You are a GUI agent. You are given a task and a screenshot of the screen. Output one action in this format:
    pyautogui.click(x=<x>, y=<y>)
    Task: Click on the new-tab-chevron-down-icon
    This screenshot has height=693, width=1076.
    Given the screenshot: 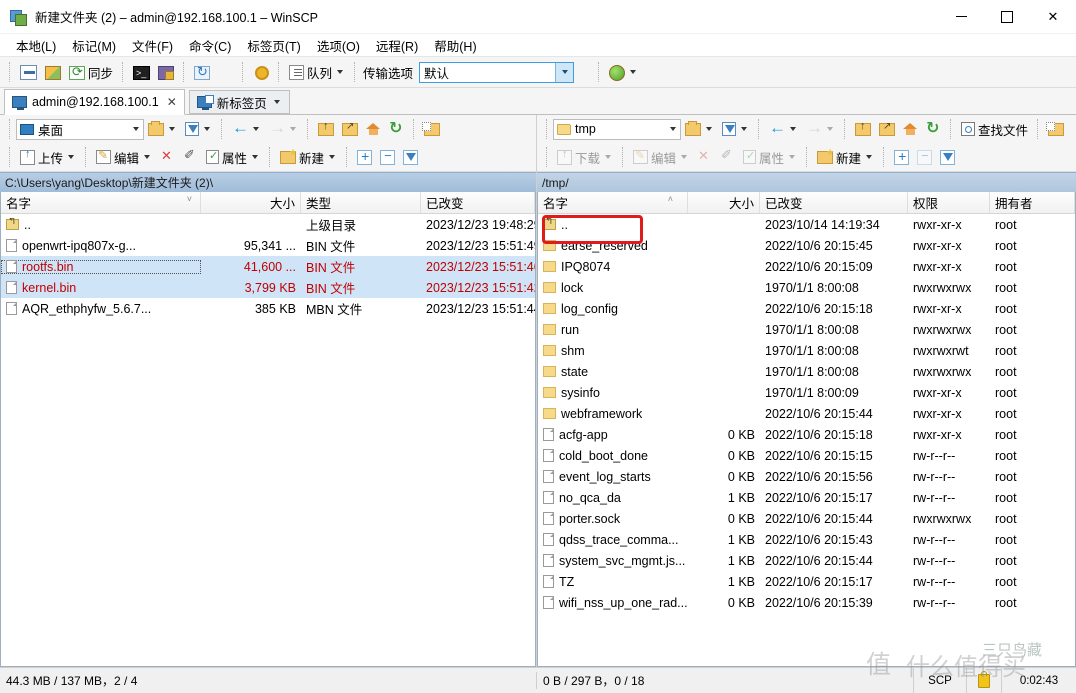 What is the action you would take?
    pyautogui.click(x=276, y=102)
    